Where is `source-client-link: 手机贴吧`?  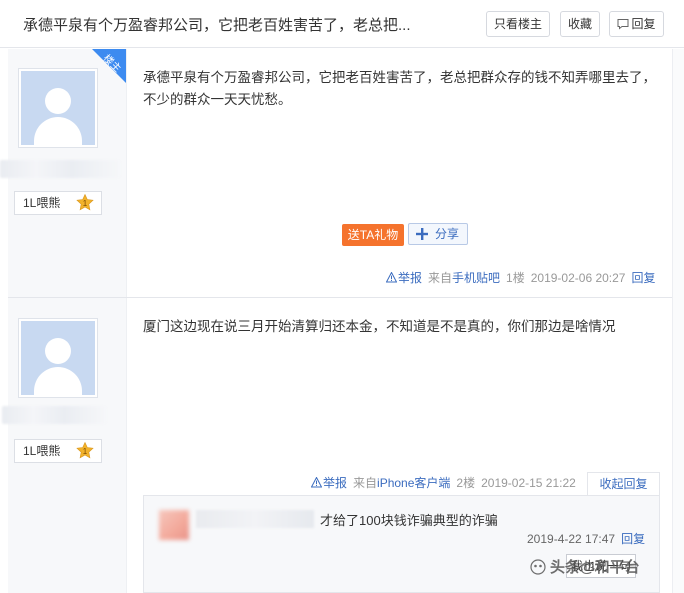
source-client-link: 手机贴吧 is located at coordinates (476, 278).